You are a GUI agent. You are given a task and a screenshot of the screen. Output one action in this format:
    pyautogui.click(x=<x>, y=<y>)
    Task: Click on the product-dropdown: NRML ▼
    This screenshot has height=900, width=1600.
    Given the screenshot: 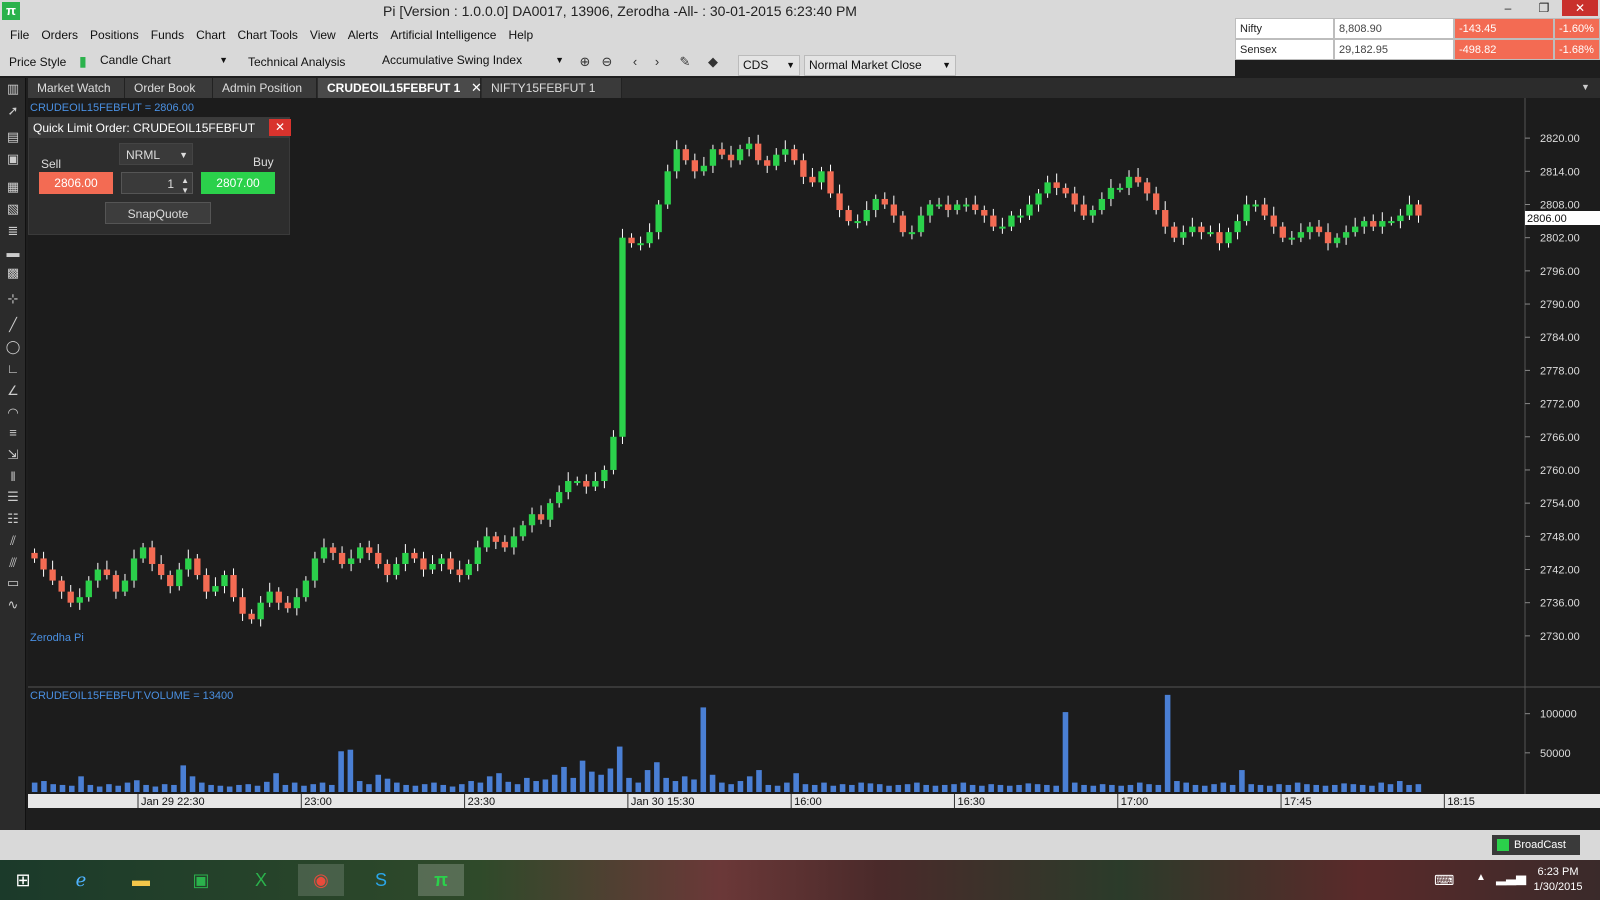 What is the action you would take?
    pyautogui.click(x=156, y=154)
    